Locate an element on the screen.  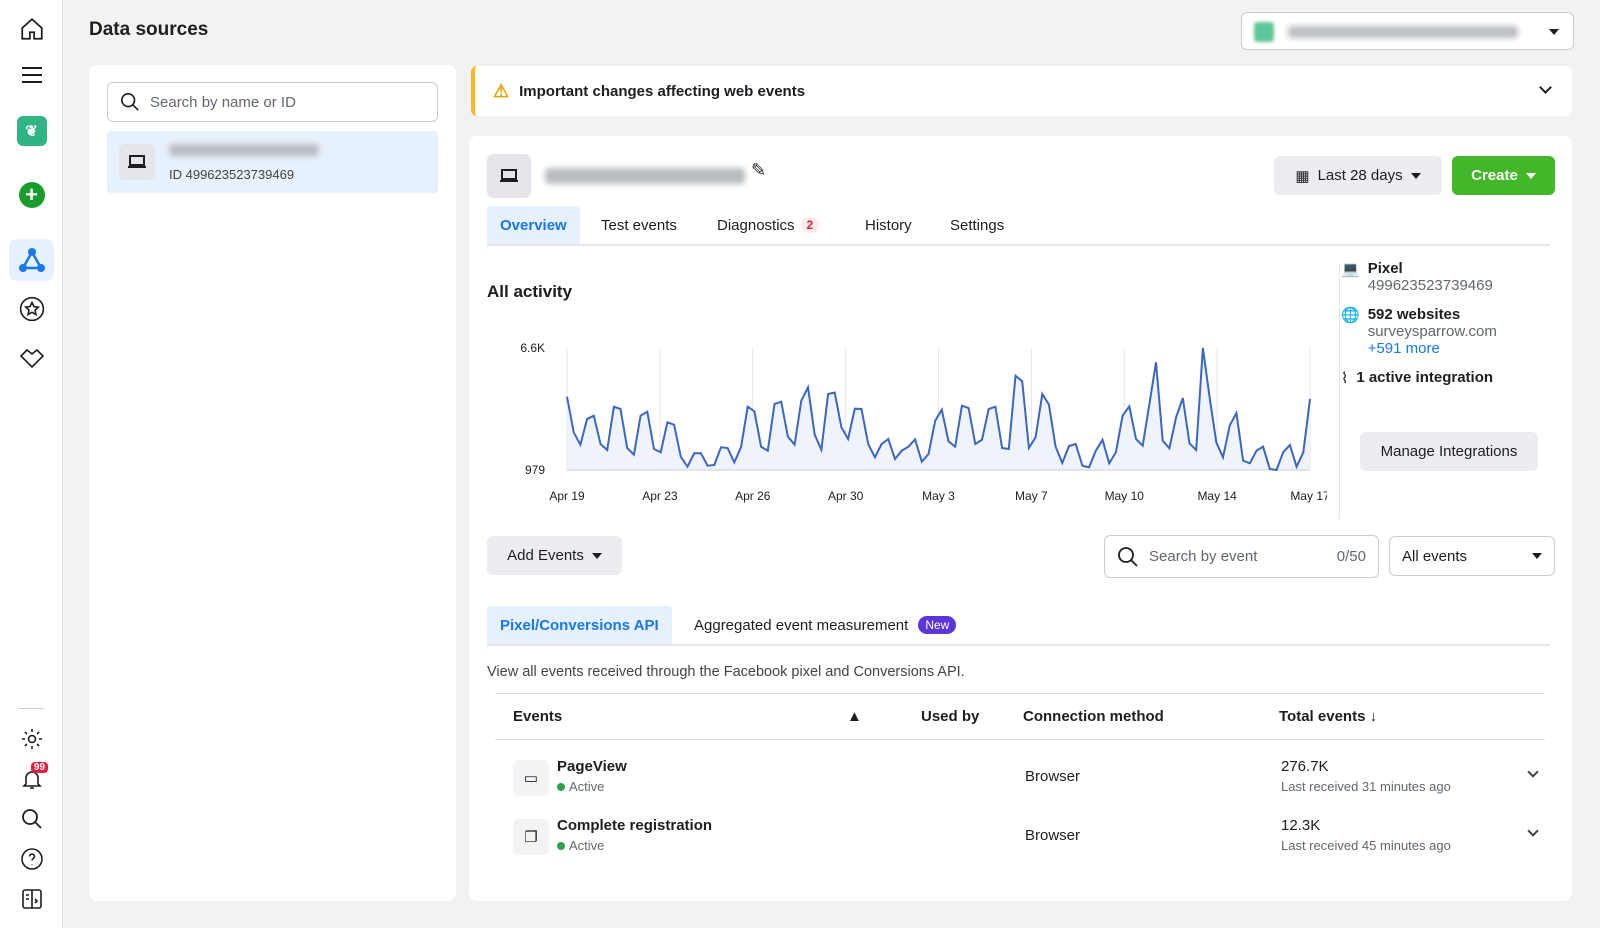
tab-history: History is located at coordinates (888, 225).